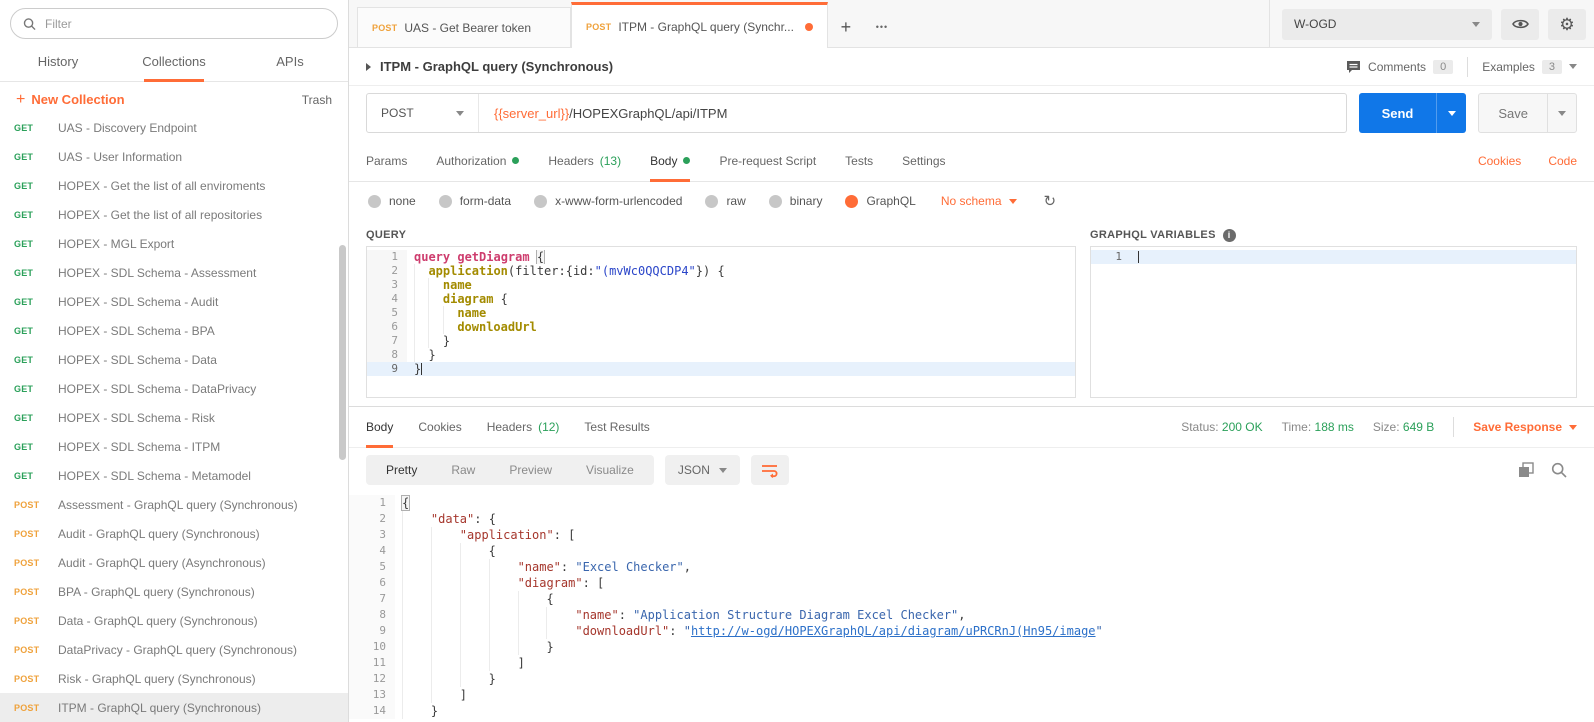 This screenshot has height=722, width=1594. I want to click on sidebar-request-item: POST Audit - GraphQL query (Asynchronous), so click(174, 562).